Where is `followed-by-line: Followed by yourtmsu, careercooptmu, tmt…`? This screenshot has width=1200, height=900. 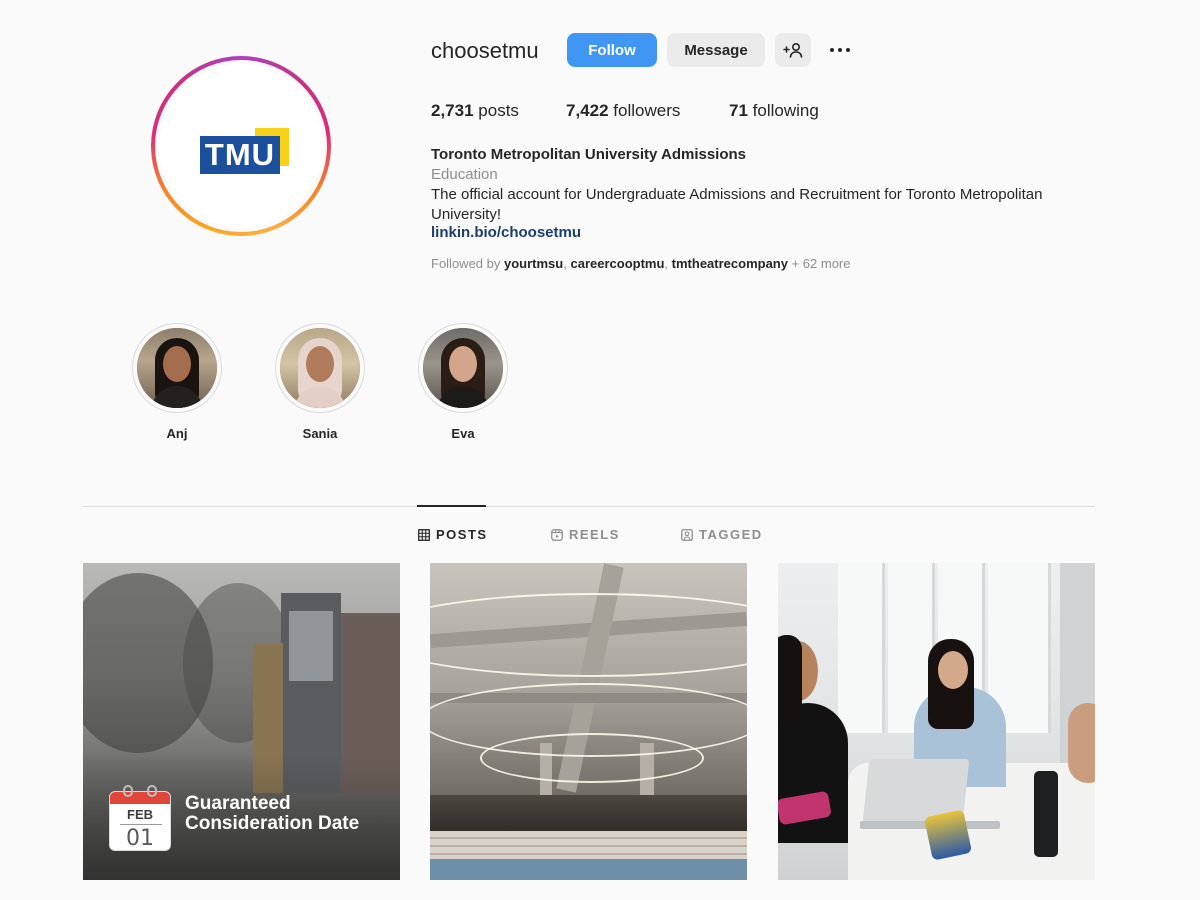 followed-by-line: Followed by yourtmsu, careercooptmu, tmt… is located at coordinates (641, 263).